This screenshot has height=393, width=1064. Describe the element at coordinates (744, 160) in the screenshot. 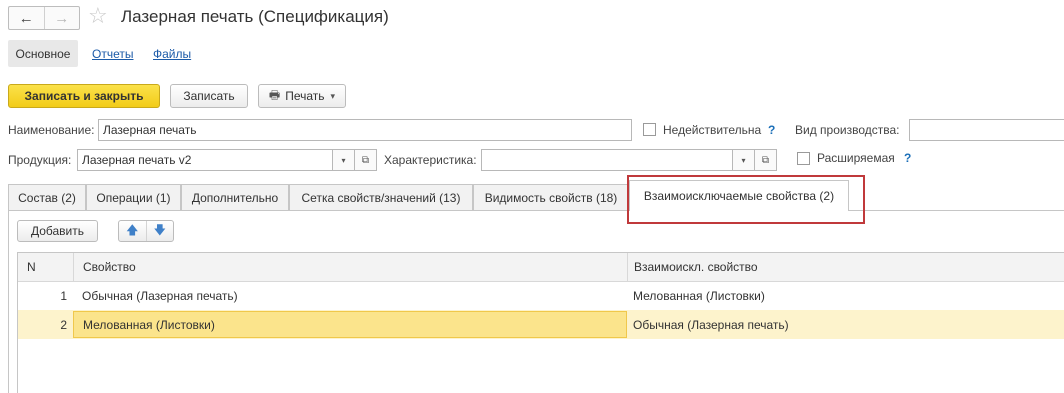

I see `characteristic-dropdown-icon: ▾` at that location.